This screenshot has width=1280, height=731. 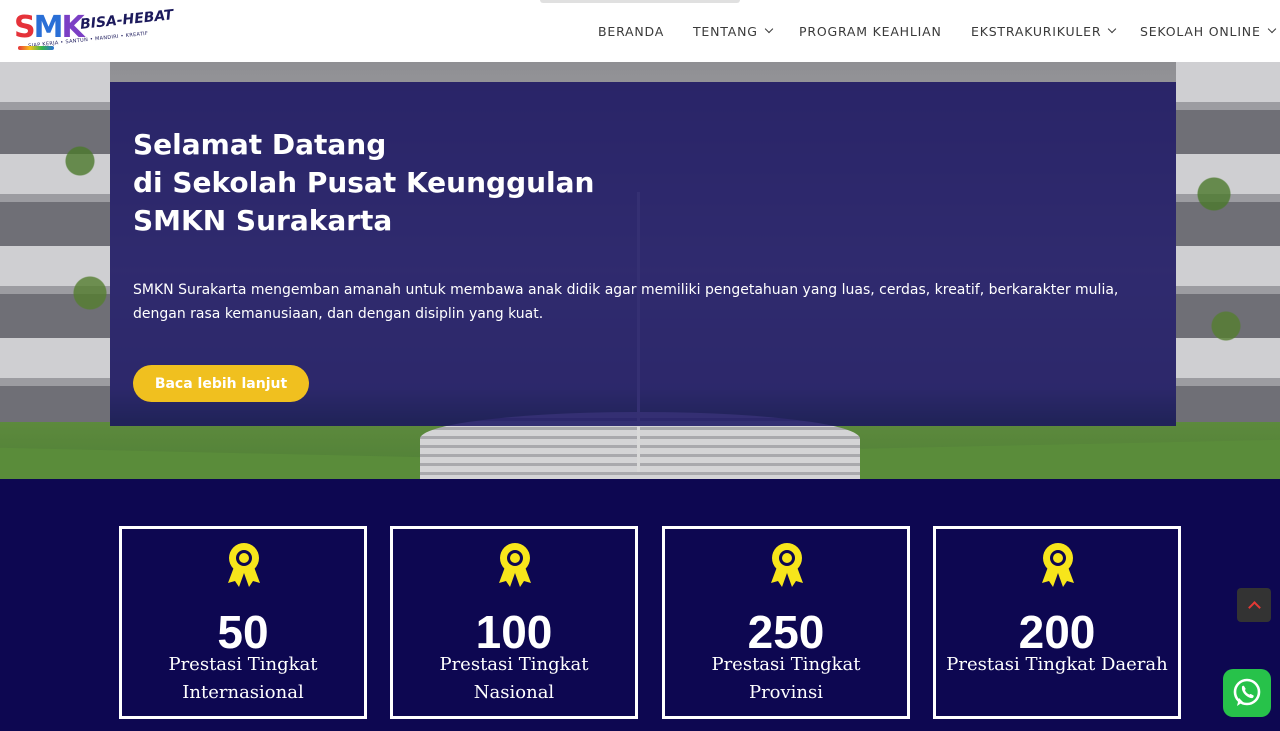 I want to click on whatsapp-icon, so click(x=1247, y=692).